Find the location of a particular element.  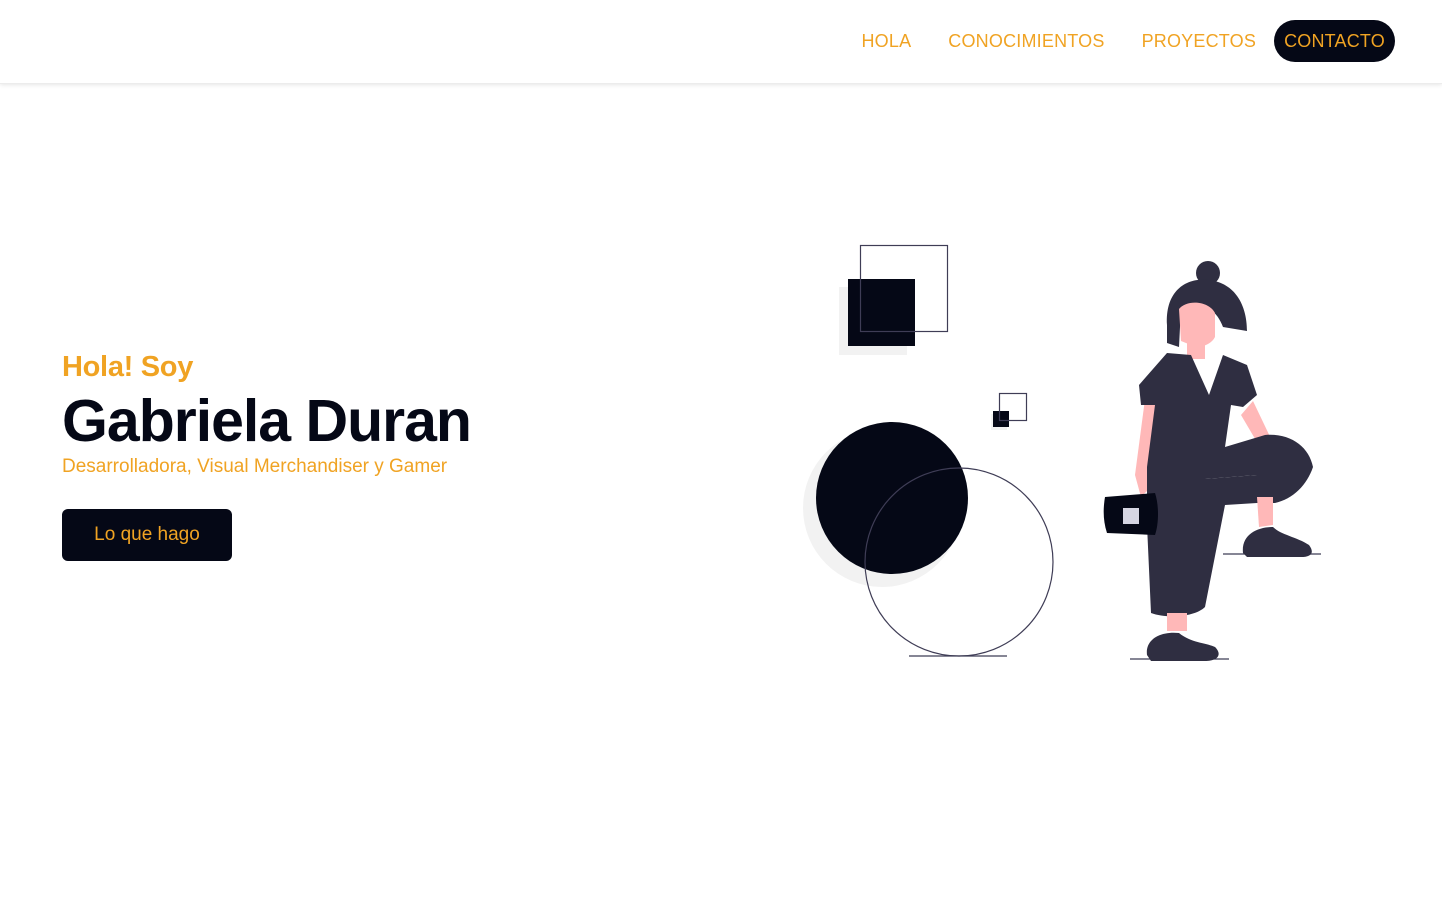

small-square-filled is located at coordinates (1001, 419).